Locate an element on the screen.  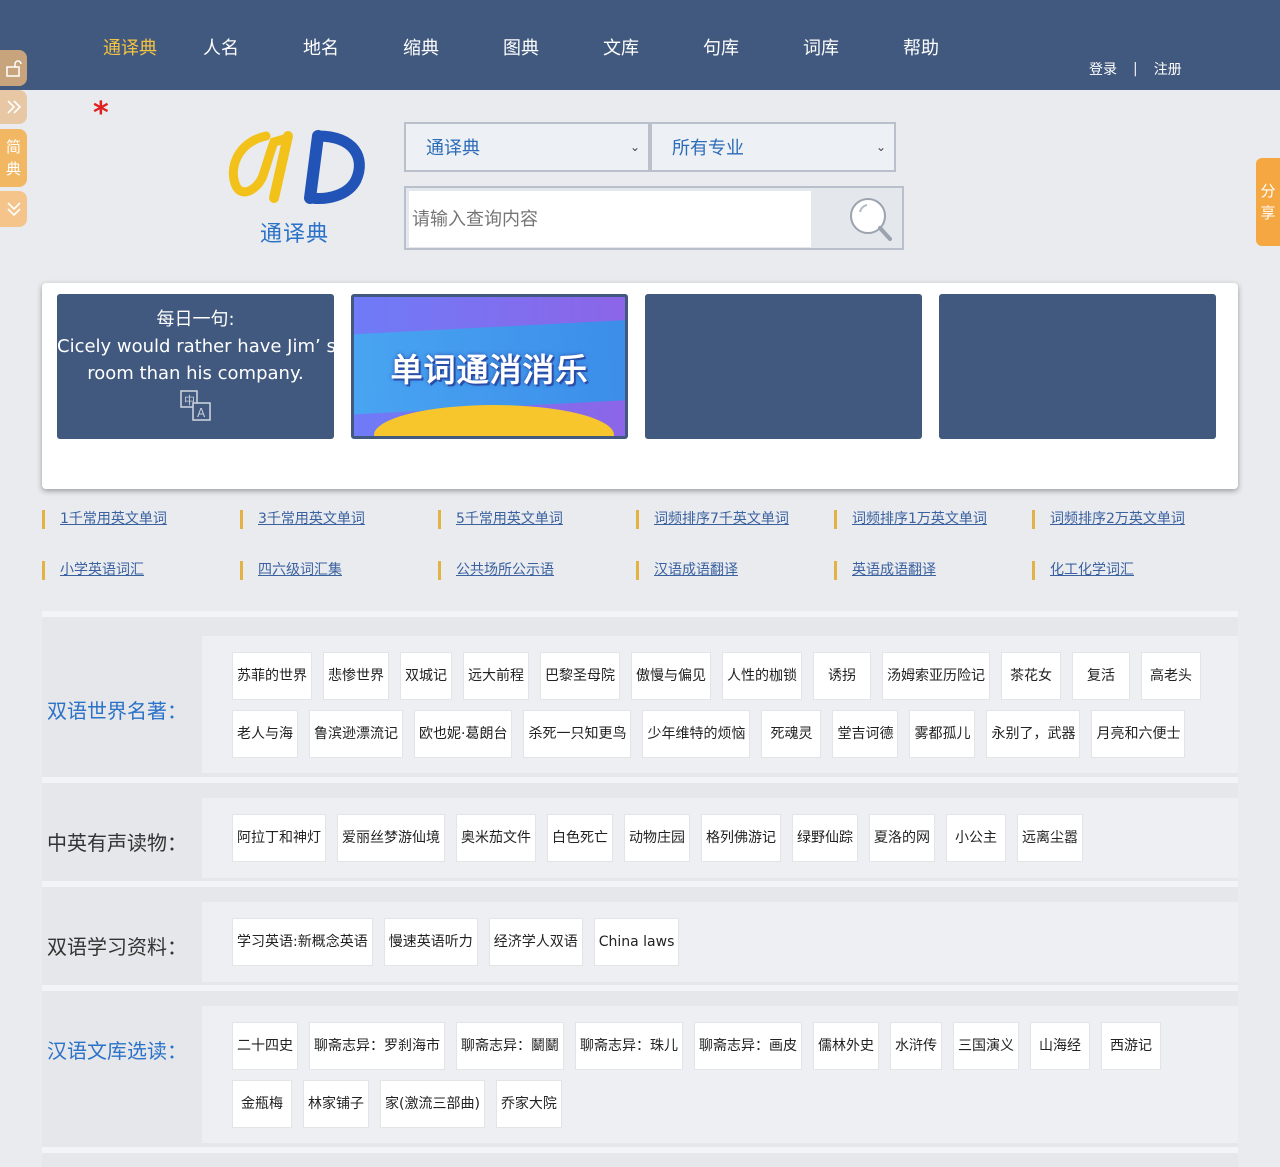
vocab-link: 1千常用英文单词 is located at coordinates (141, 519).